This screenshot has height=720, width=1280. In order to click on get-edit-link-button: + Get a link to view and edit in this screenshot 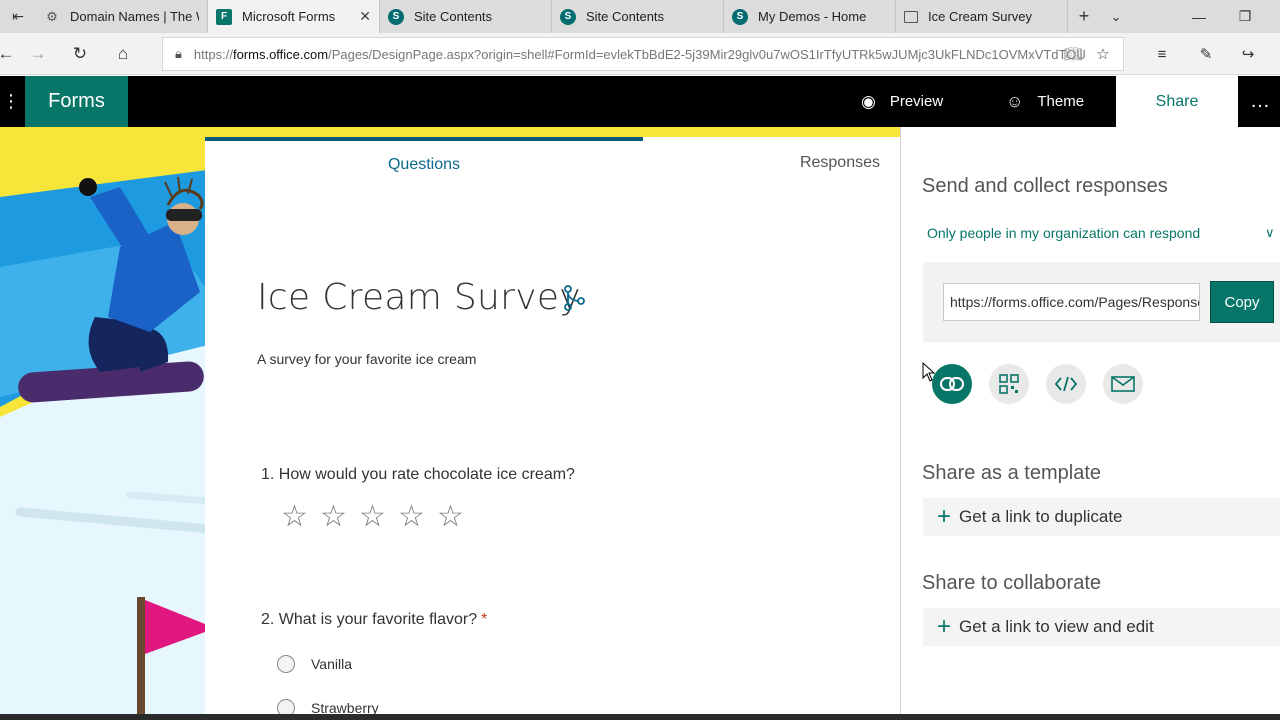, I will do `click(1101, 627)`.